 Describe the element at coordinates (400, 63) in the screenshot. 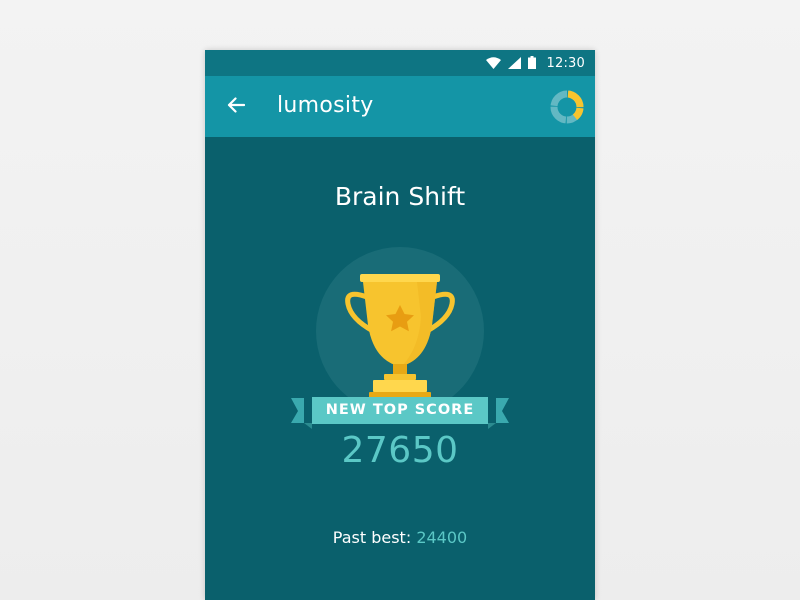

I see `status-bar: 12:30` at that location.